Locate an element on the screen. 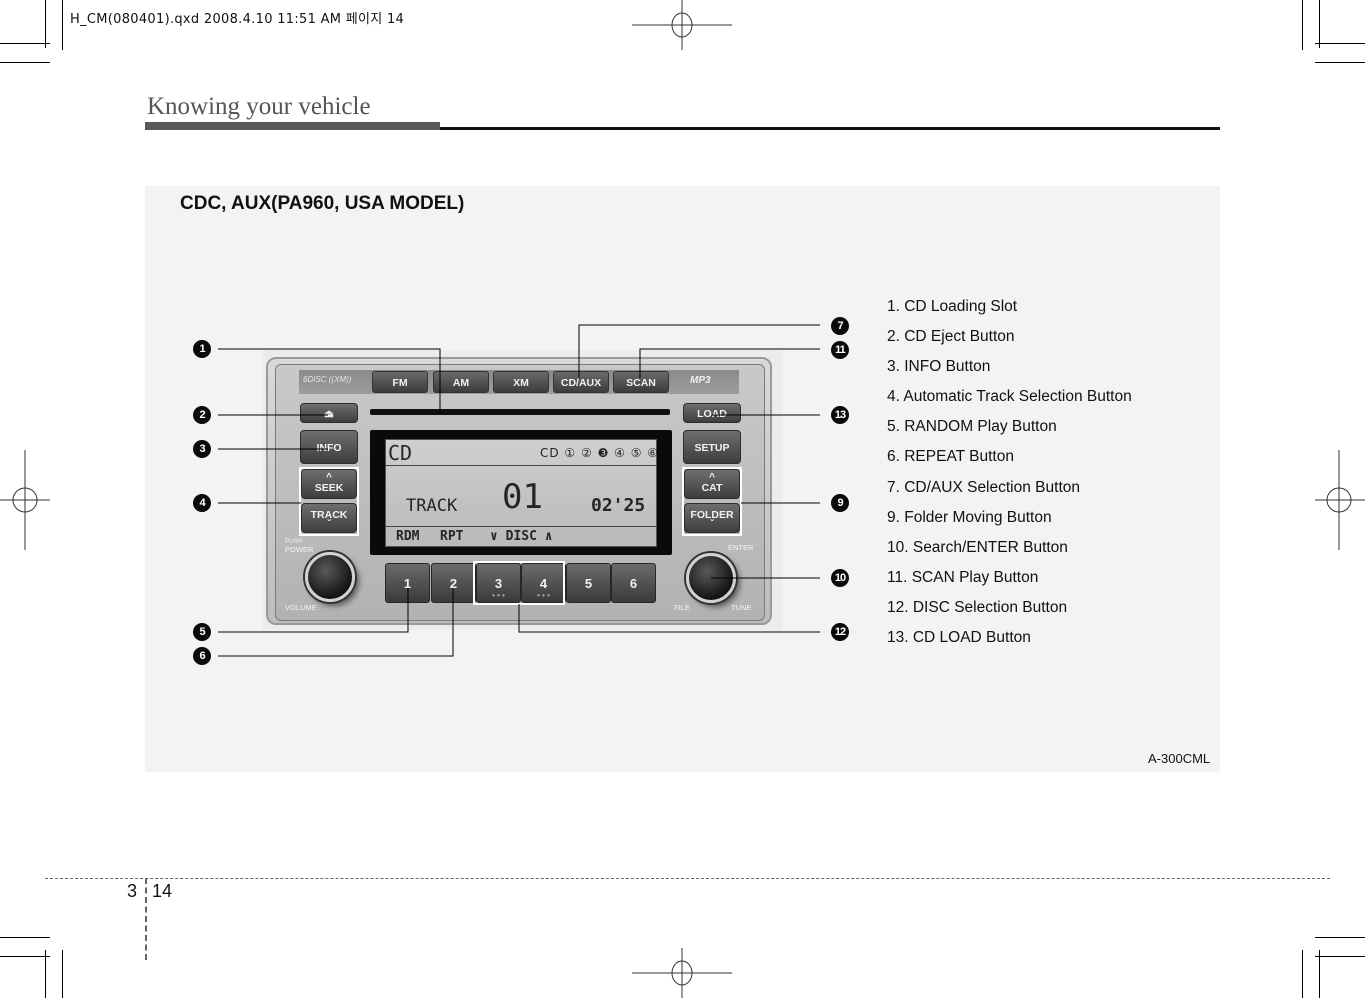 This screenshot has height=998, width=1365. am-button: AM is located at coordinates (461, 382).